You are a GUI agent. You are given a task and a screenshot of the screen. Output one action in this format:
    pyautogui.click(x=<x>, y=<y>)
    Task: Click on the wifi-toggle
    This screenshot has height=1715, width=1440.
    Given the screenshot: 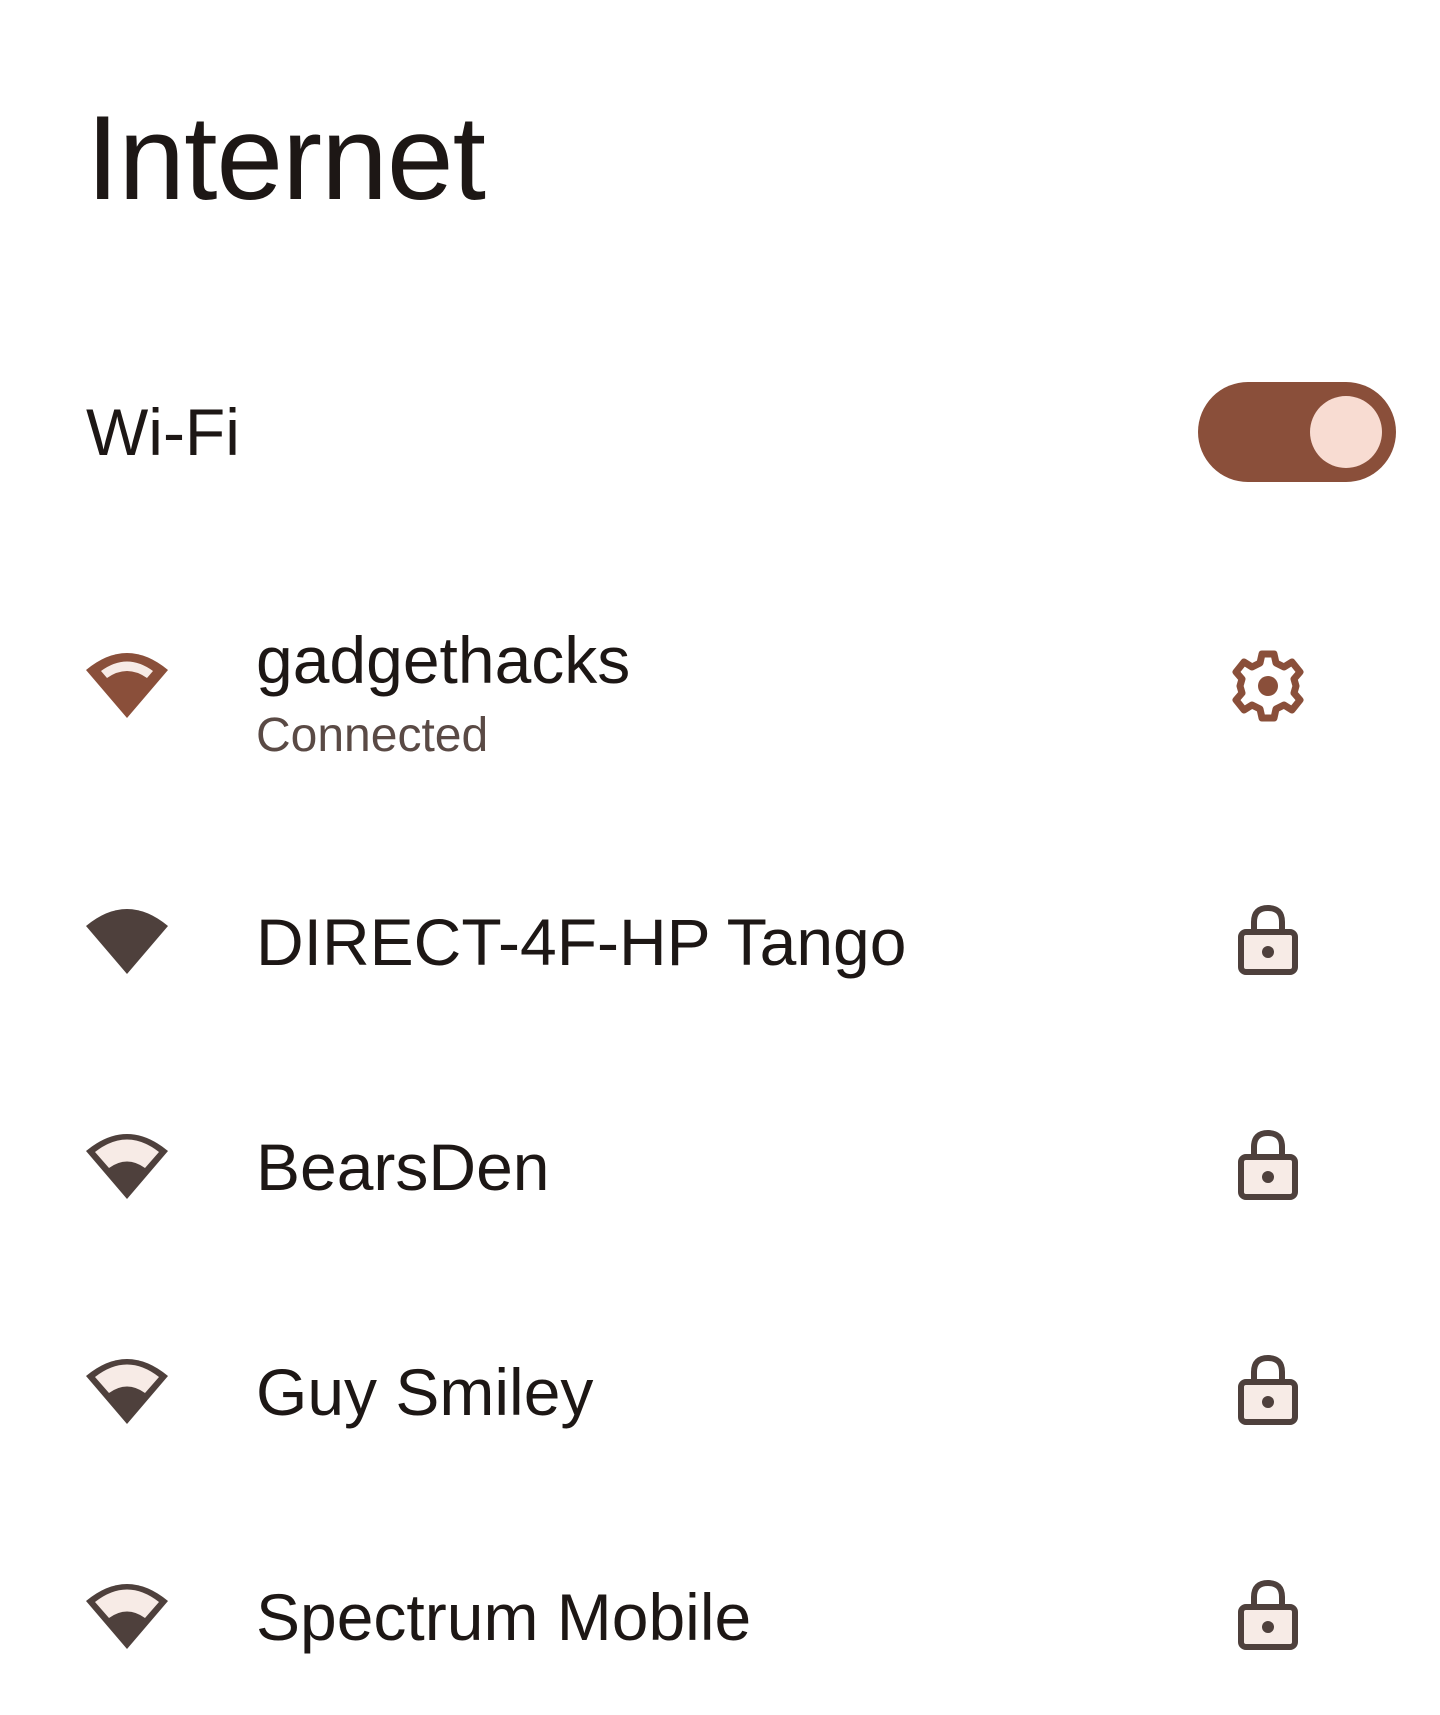 What is the action you would take?
    pyautogui.click(x=1297, y=432)
    